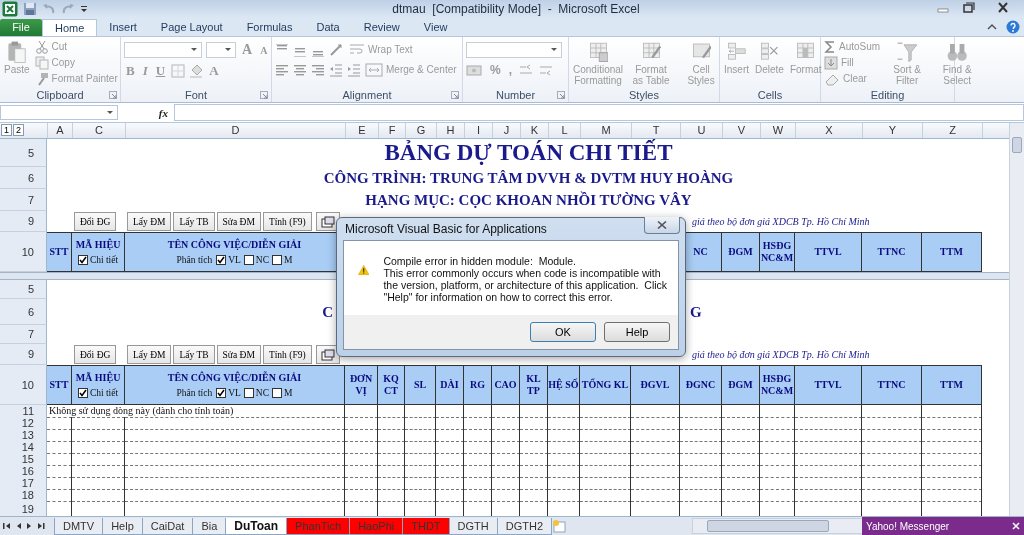 Image resolution: width=1024 pixels, height=535 pixels. I want to click on sheet-tab: CaiDat, so click(167, 526).